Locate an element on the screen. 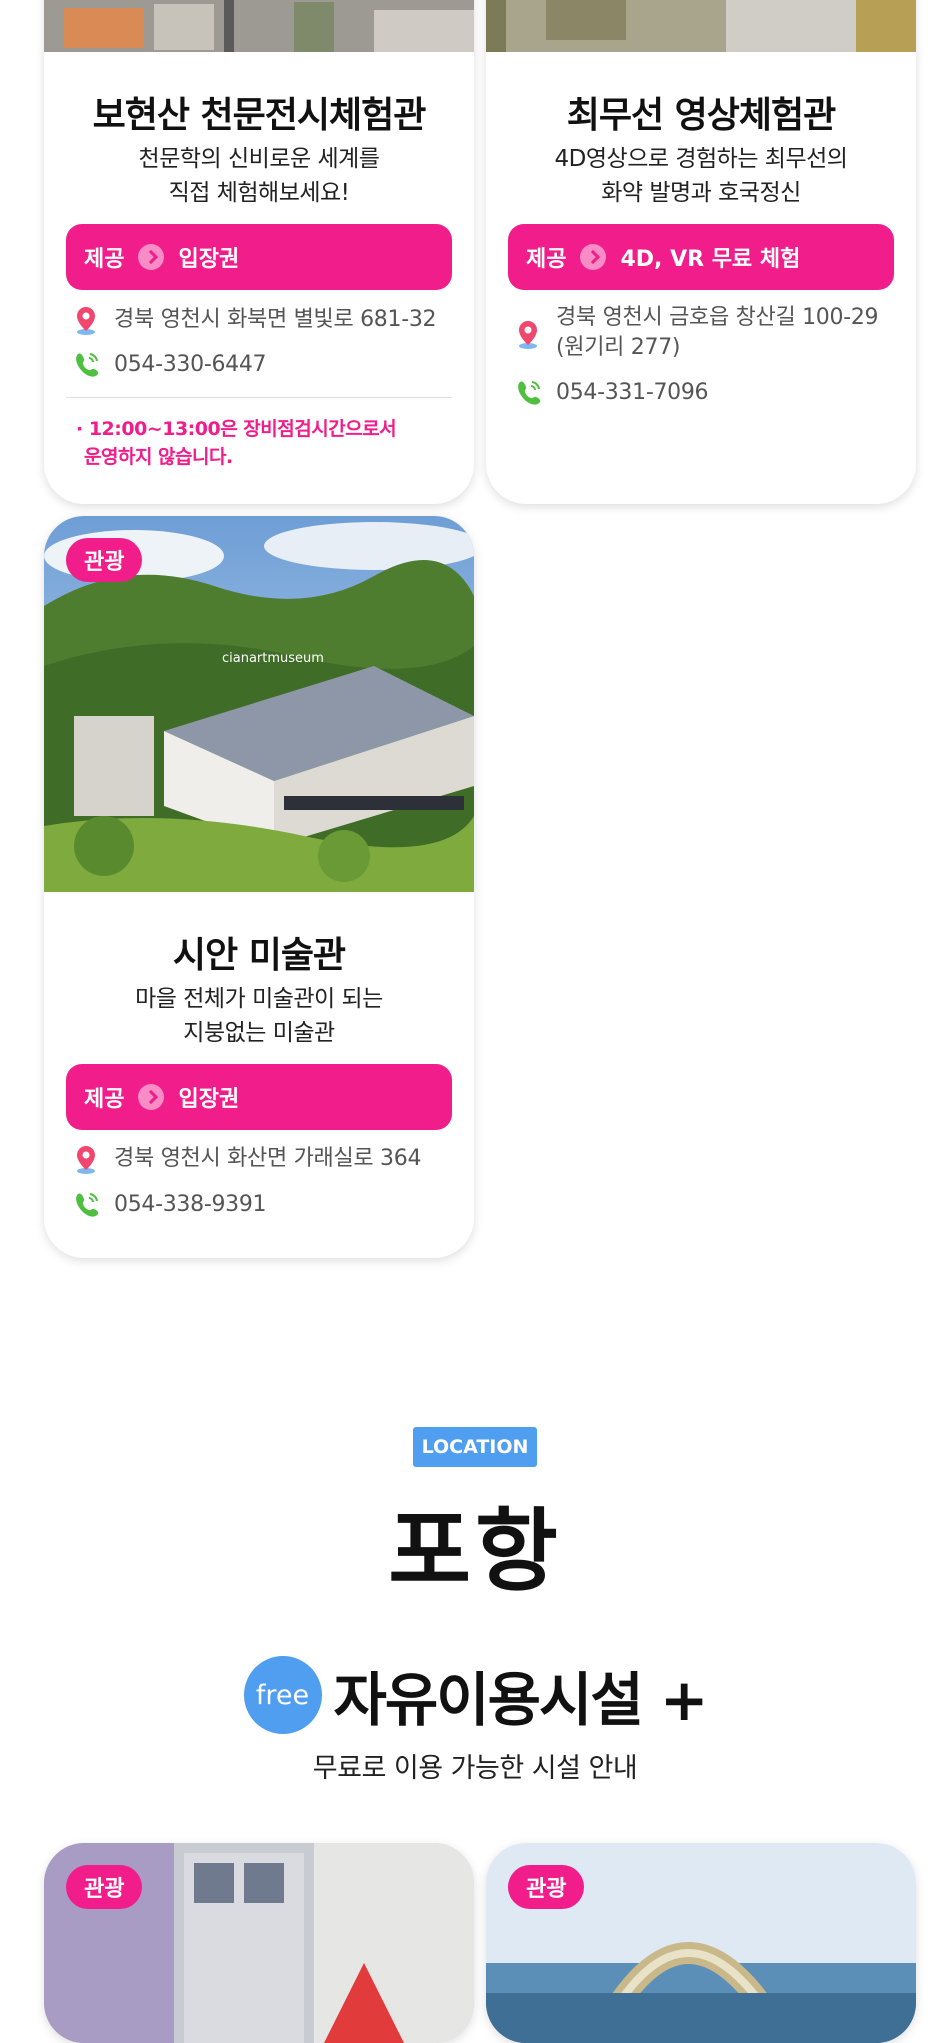  phone-text: 054-338-9391 is located at coordinates (190, 1204).